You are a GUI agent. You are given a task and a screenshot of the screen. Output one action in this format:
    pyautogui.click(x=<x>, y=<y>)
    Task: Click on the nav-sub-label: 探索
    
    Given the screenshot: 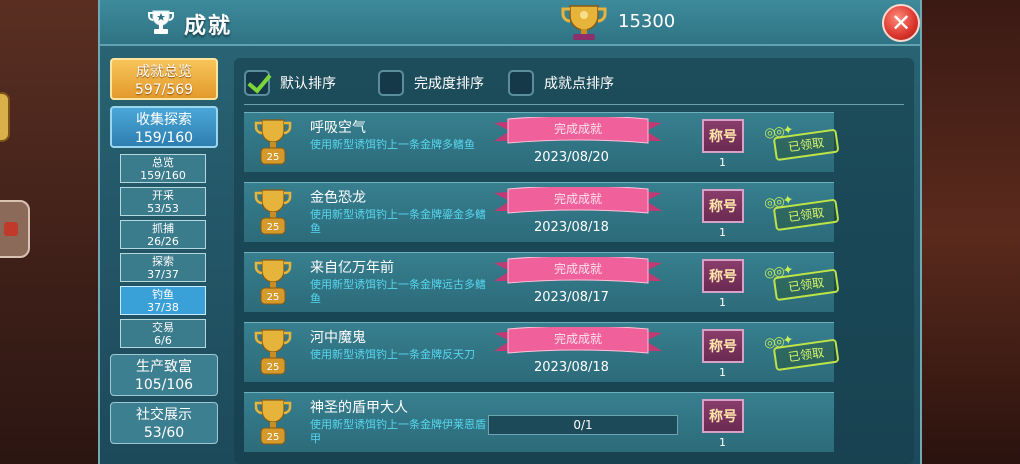 What is the action you would take?
    pyautogui.click(x=163, y=261)
    